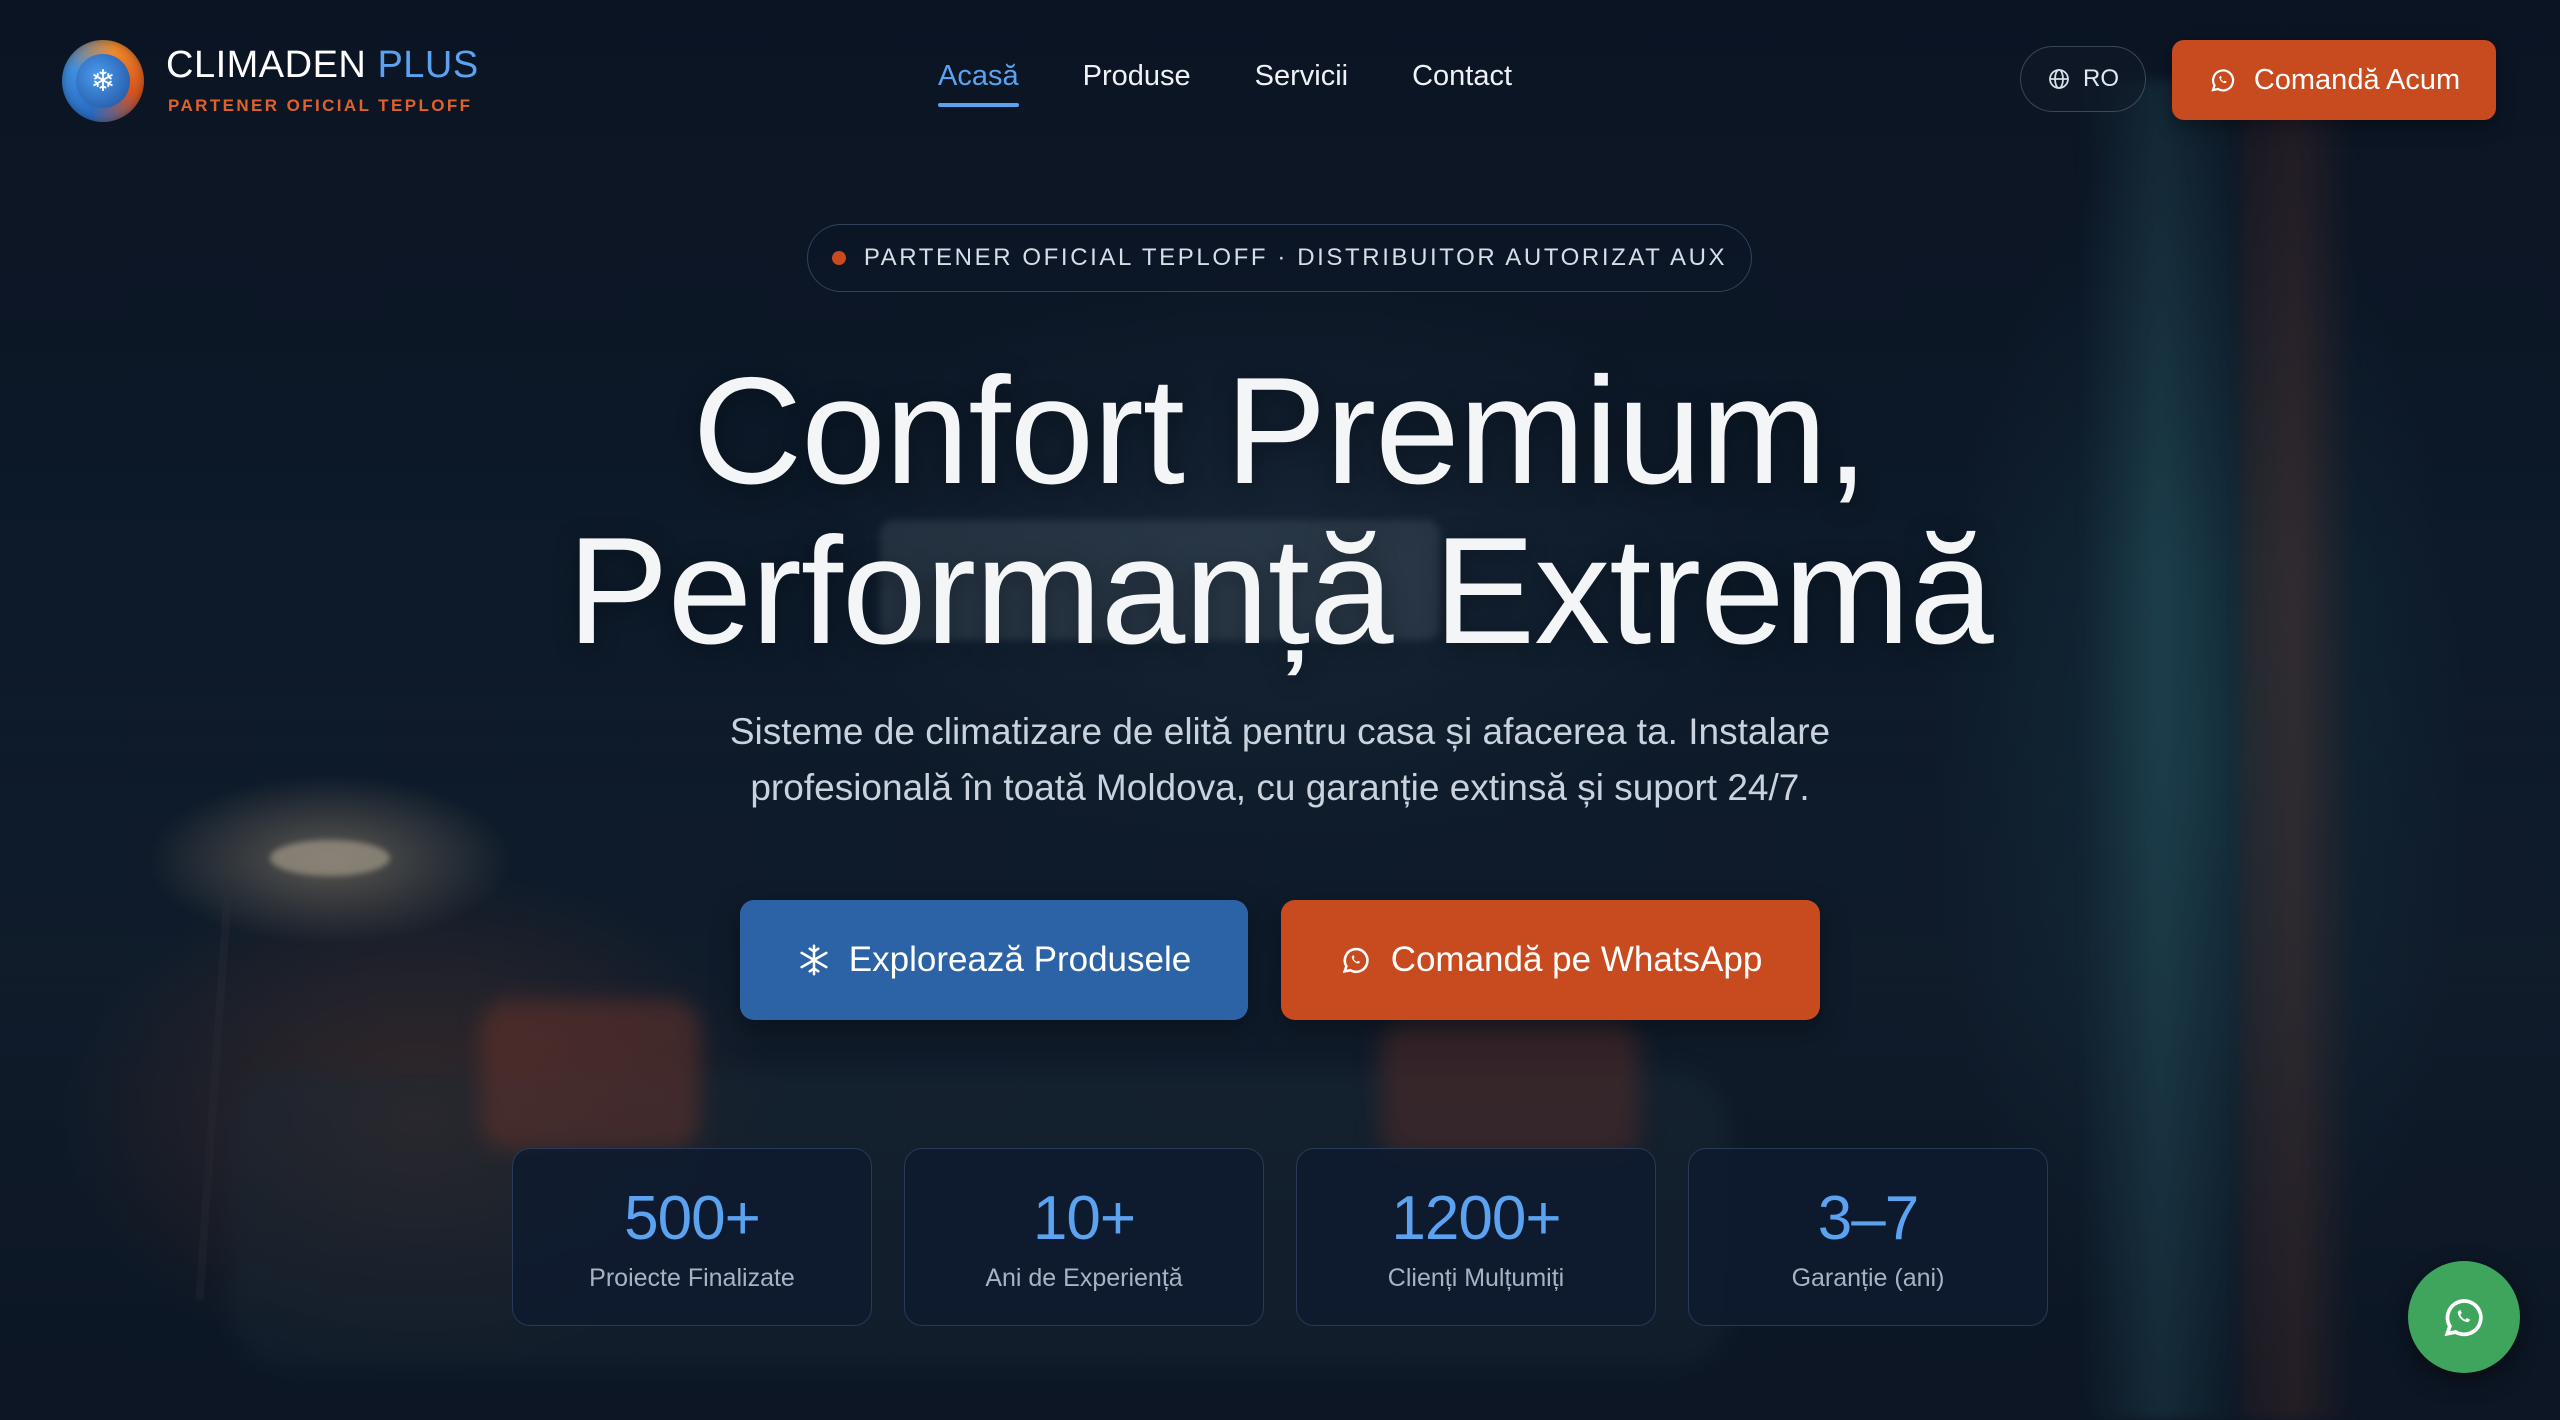 The height and width of the screenshot is (1420, 2560). I want to click on nav-item-contact: Contact, so click(1462, 83).